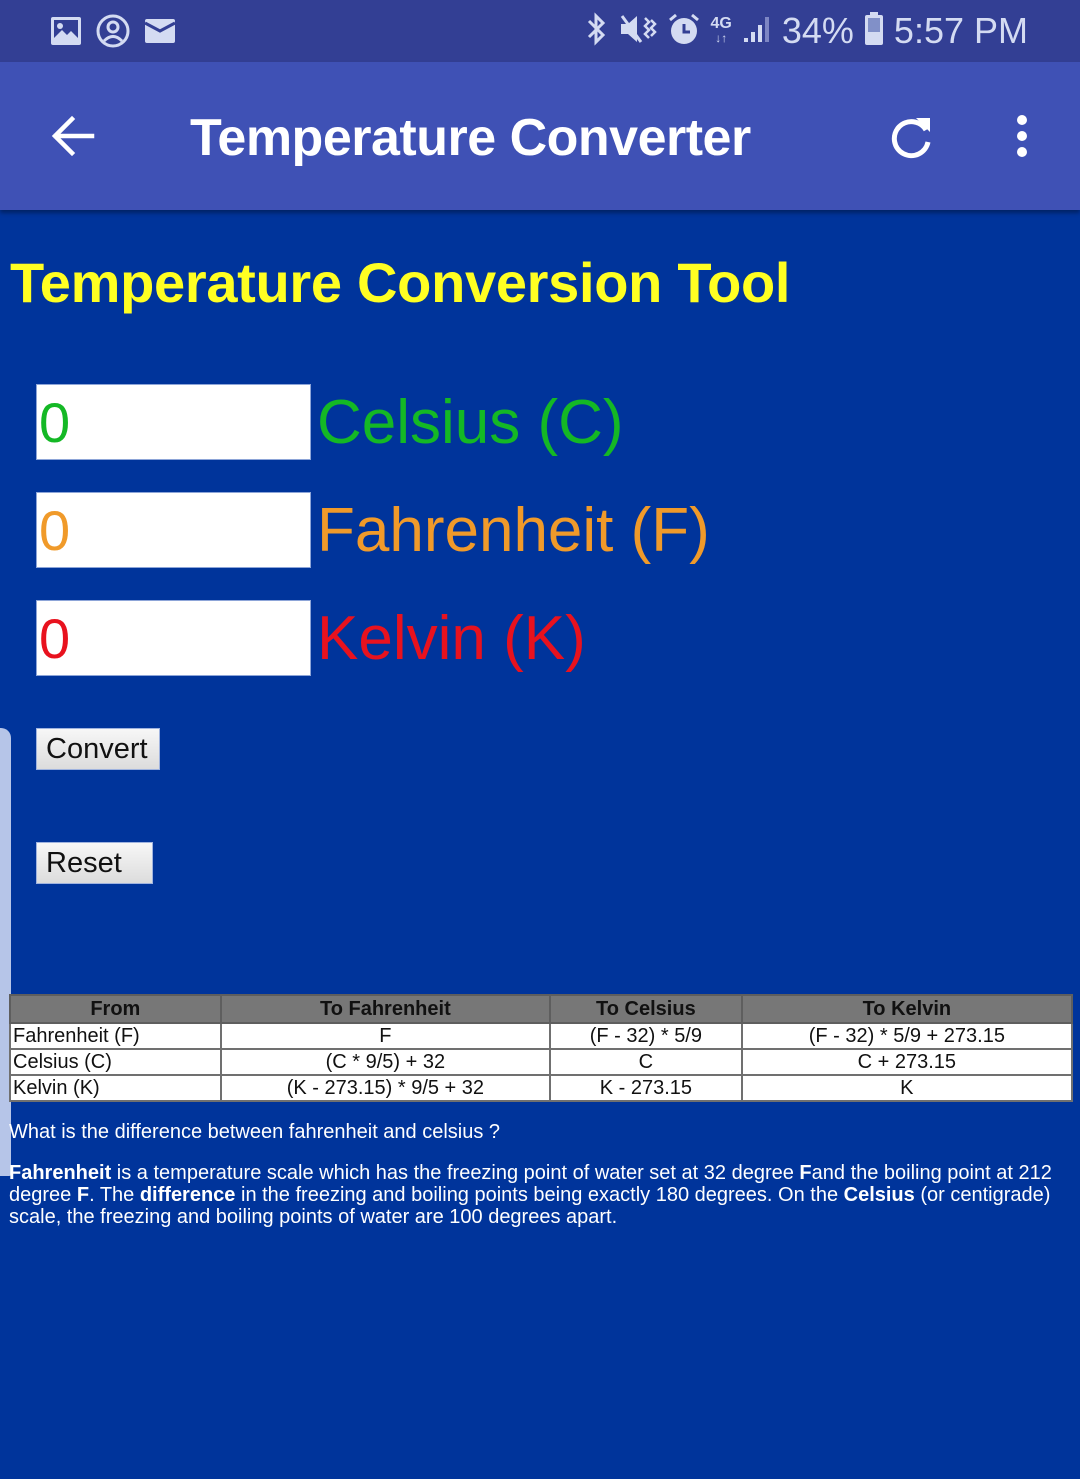 The image size is (1080, 1479). I want to click on table-cell: (C * 9/5) + 32, so click(385, 1062).